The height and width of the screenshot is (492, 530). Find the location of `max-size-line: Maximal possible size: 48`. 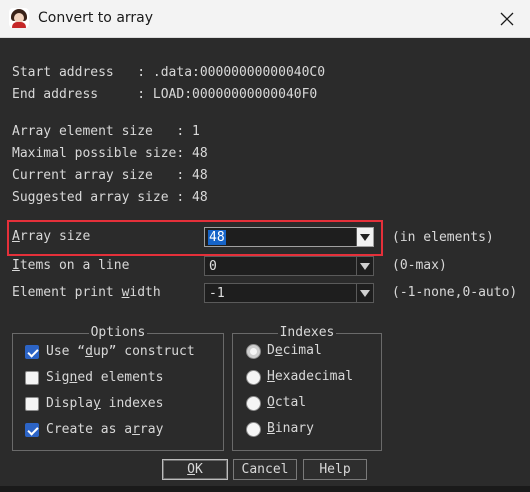

max-size-line: Maximal possible size: 48 is located at coordinates (110, 153).